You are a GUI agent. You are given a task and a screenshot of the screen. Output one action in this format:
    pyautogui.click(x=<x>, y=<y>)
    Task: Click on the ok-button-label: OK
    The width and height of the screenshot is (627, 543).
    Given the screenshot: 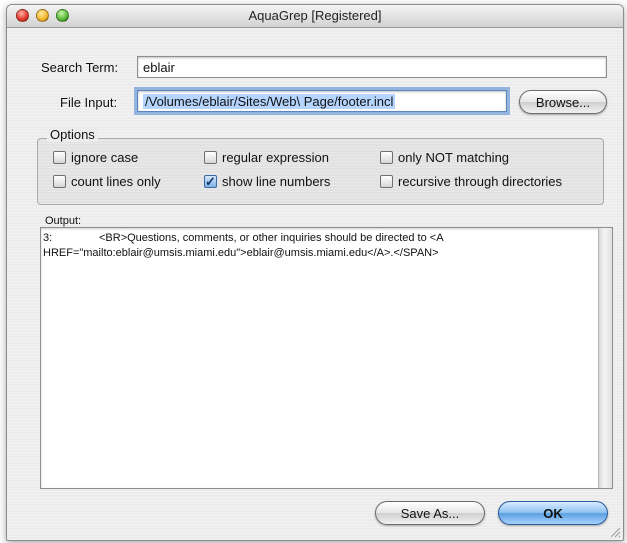 What is the action you would take?
    pyautogui.click(x=553, y=513)
    